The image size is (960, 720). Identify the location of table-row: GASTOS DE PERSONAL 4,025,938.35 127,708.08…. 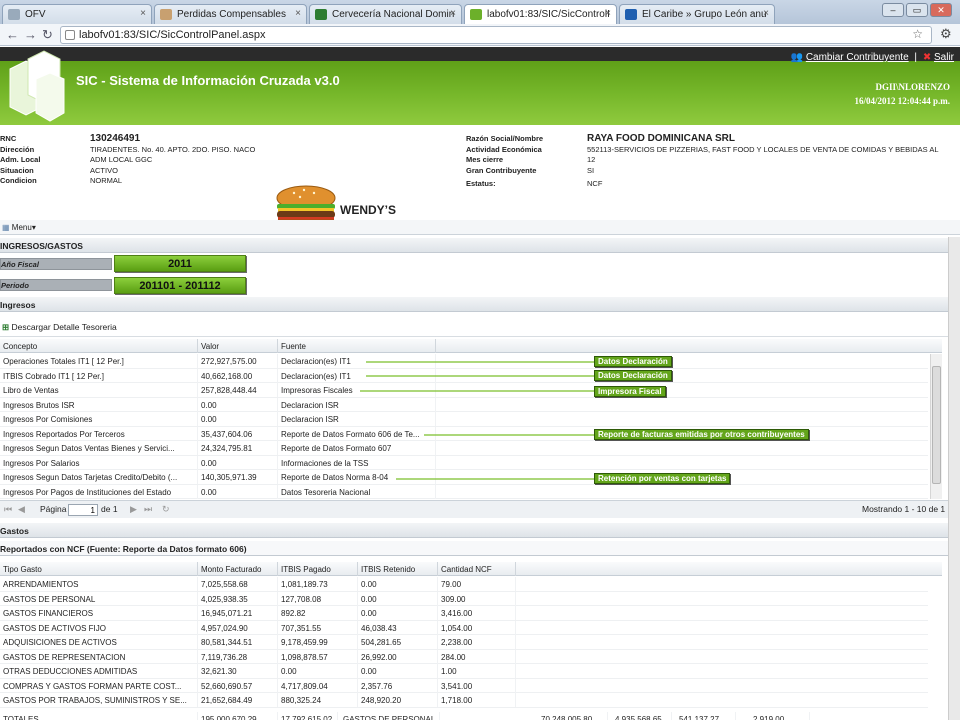
(464, 598).